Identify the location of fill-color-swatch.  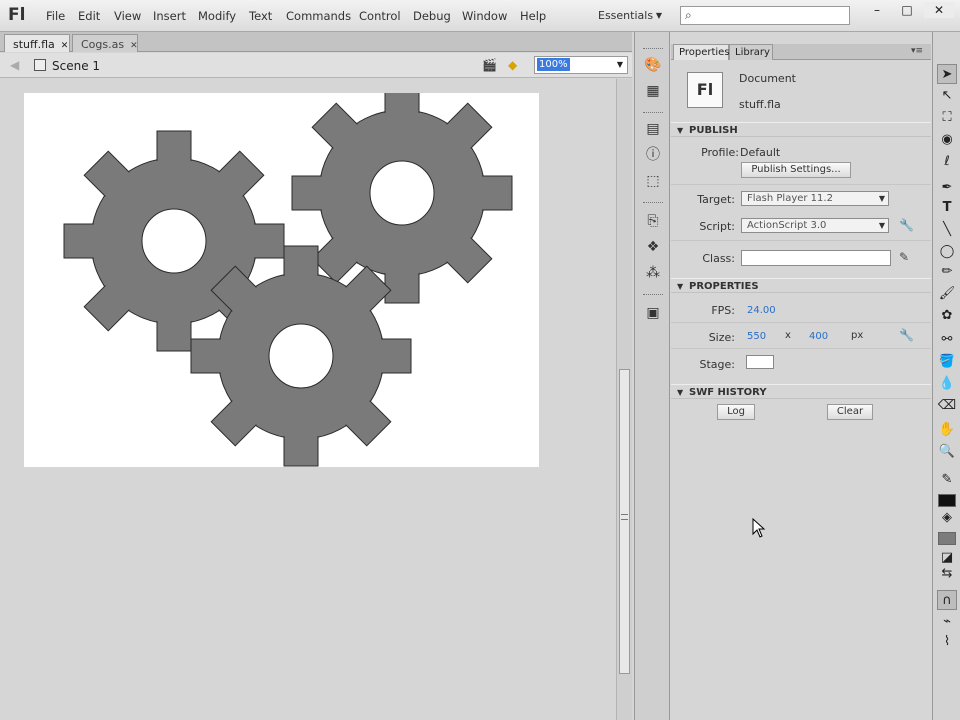
(947, 538).